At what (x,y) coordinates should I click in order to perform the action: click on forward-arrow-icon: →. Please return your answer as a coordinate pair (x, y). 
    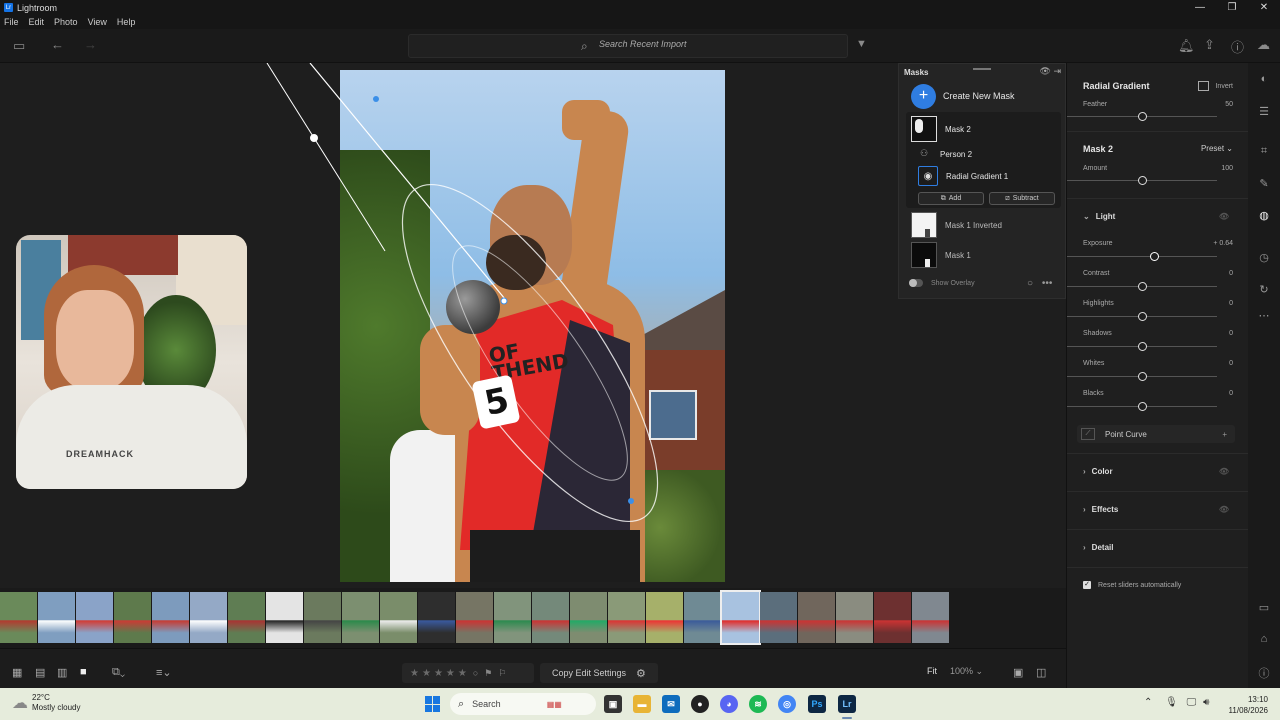
    Looking at the image, I should click on (90, 44).